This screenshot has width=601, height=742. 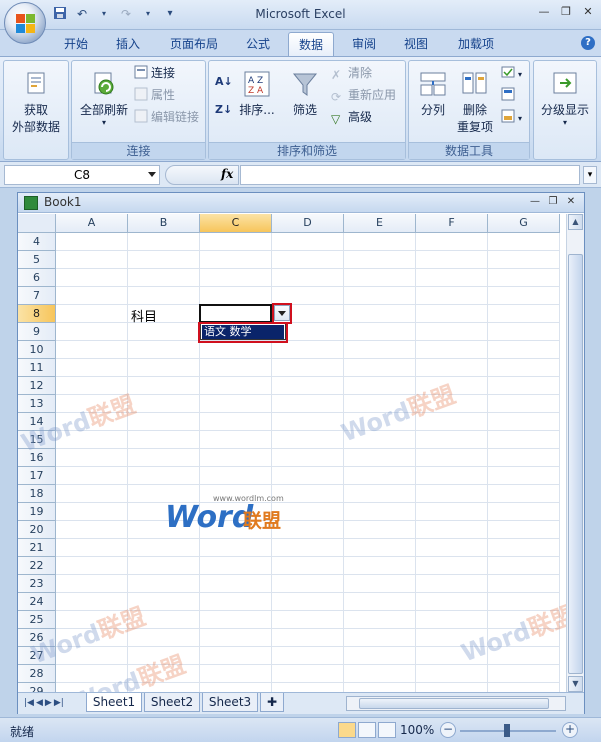 What do you see at coordinates (380, 223) in the screenshot?
I see `column-header: E` at bounding box center [380, 223].